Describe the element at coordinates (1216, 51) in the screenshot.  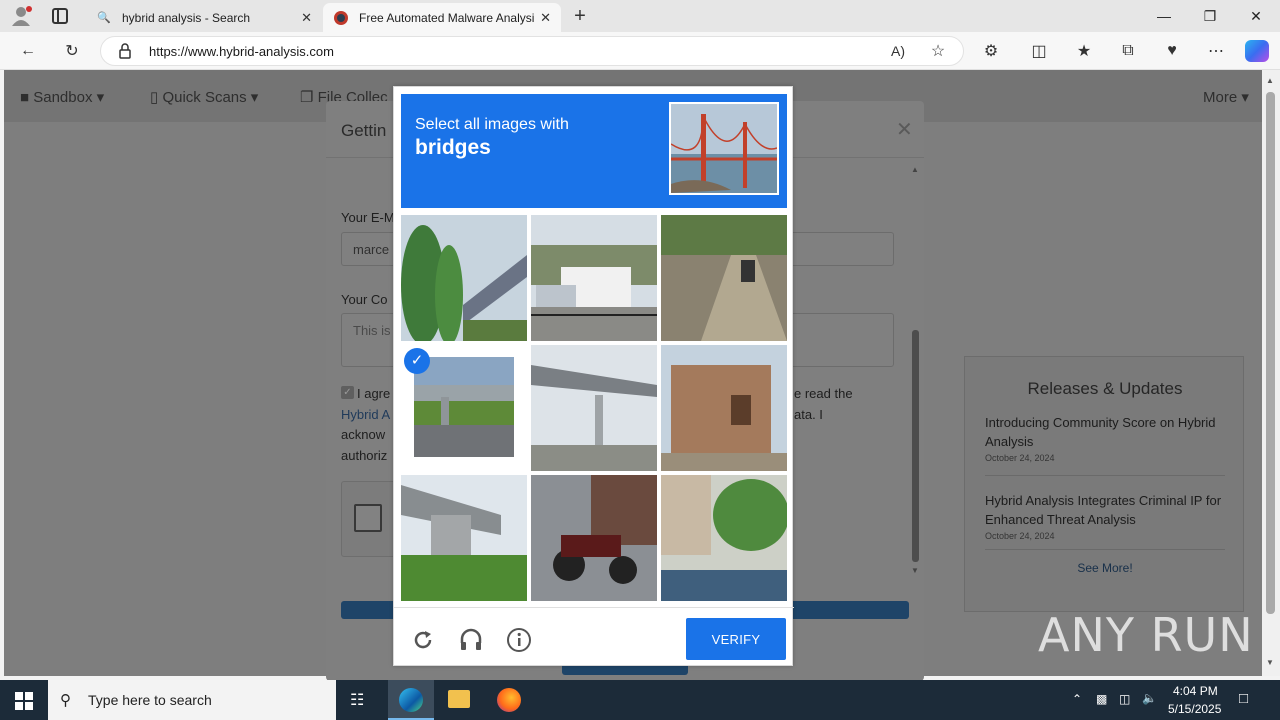
I see `more-menu-icon: ⋯` at that location.